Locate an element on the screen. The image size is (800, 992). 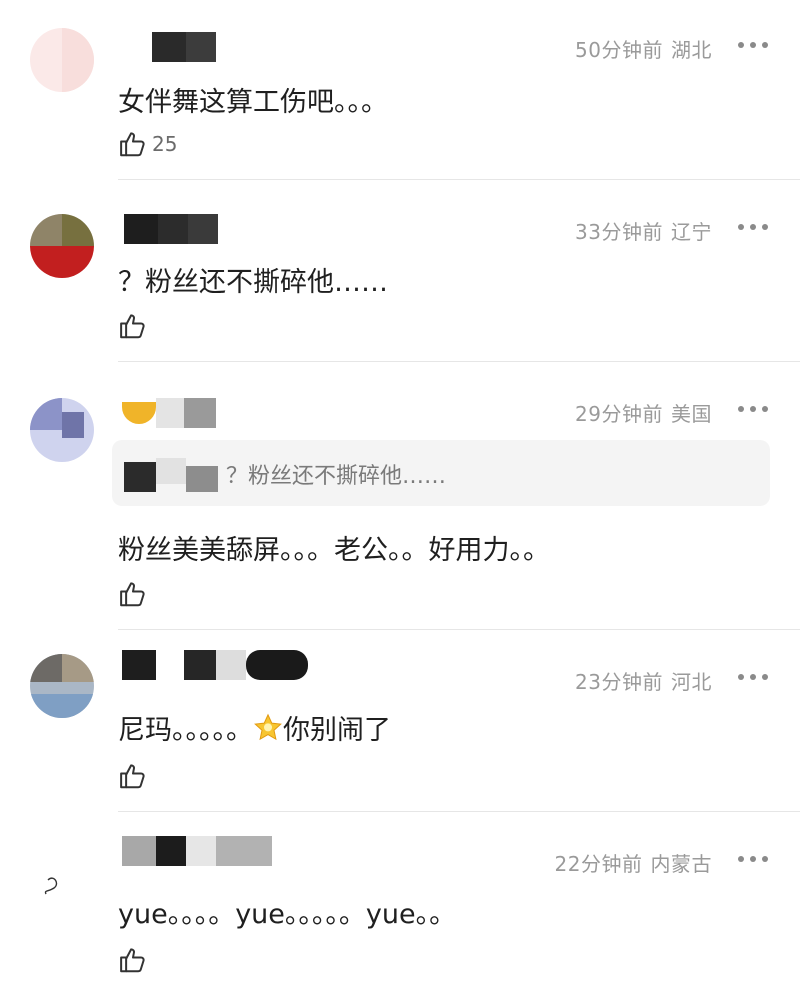
like-button: 25 is located at coordinates (147, 144).